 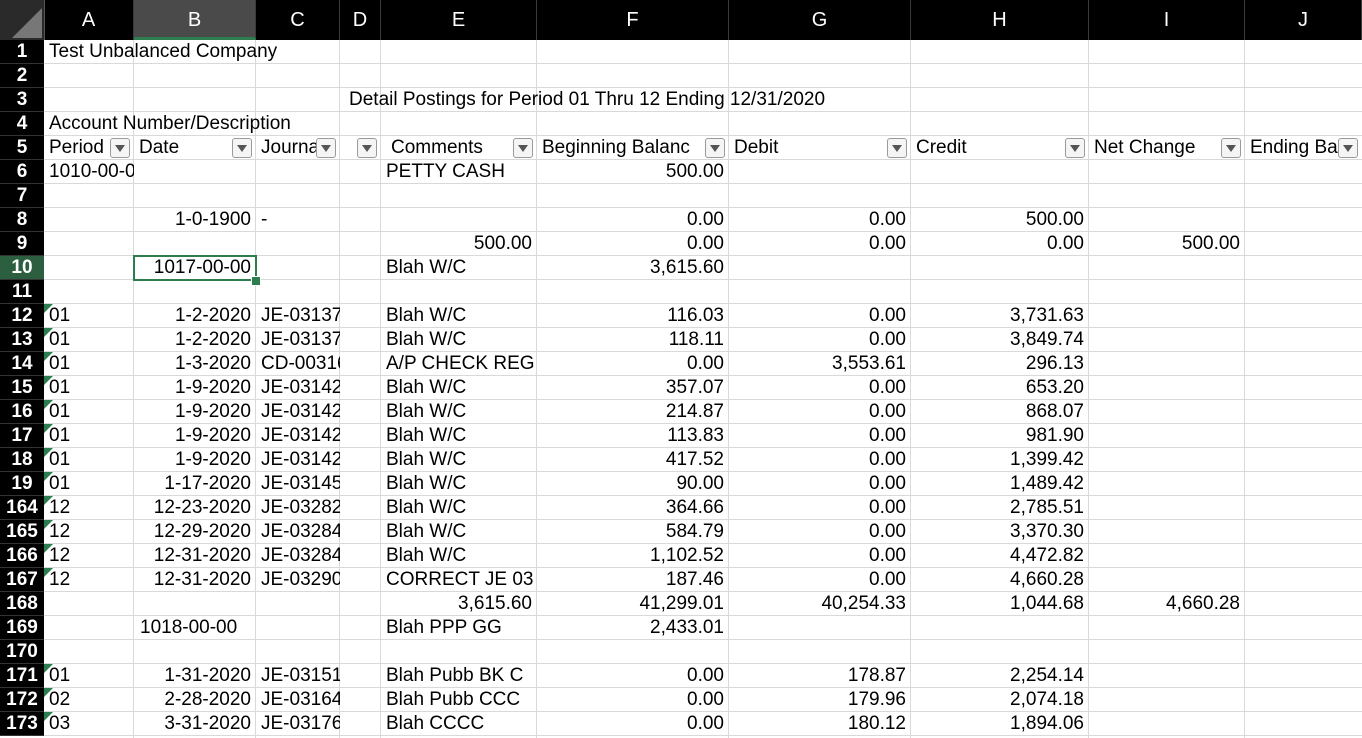 I want to click on cell-c18: JE-031427, so click(x=298, y=460).